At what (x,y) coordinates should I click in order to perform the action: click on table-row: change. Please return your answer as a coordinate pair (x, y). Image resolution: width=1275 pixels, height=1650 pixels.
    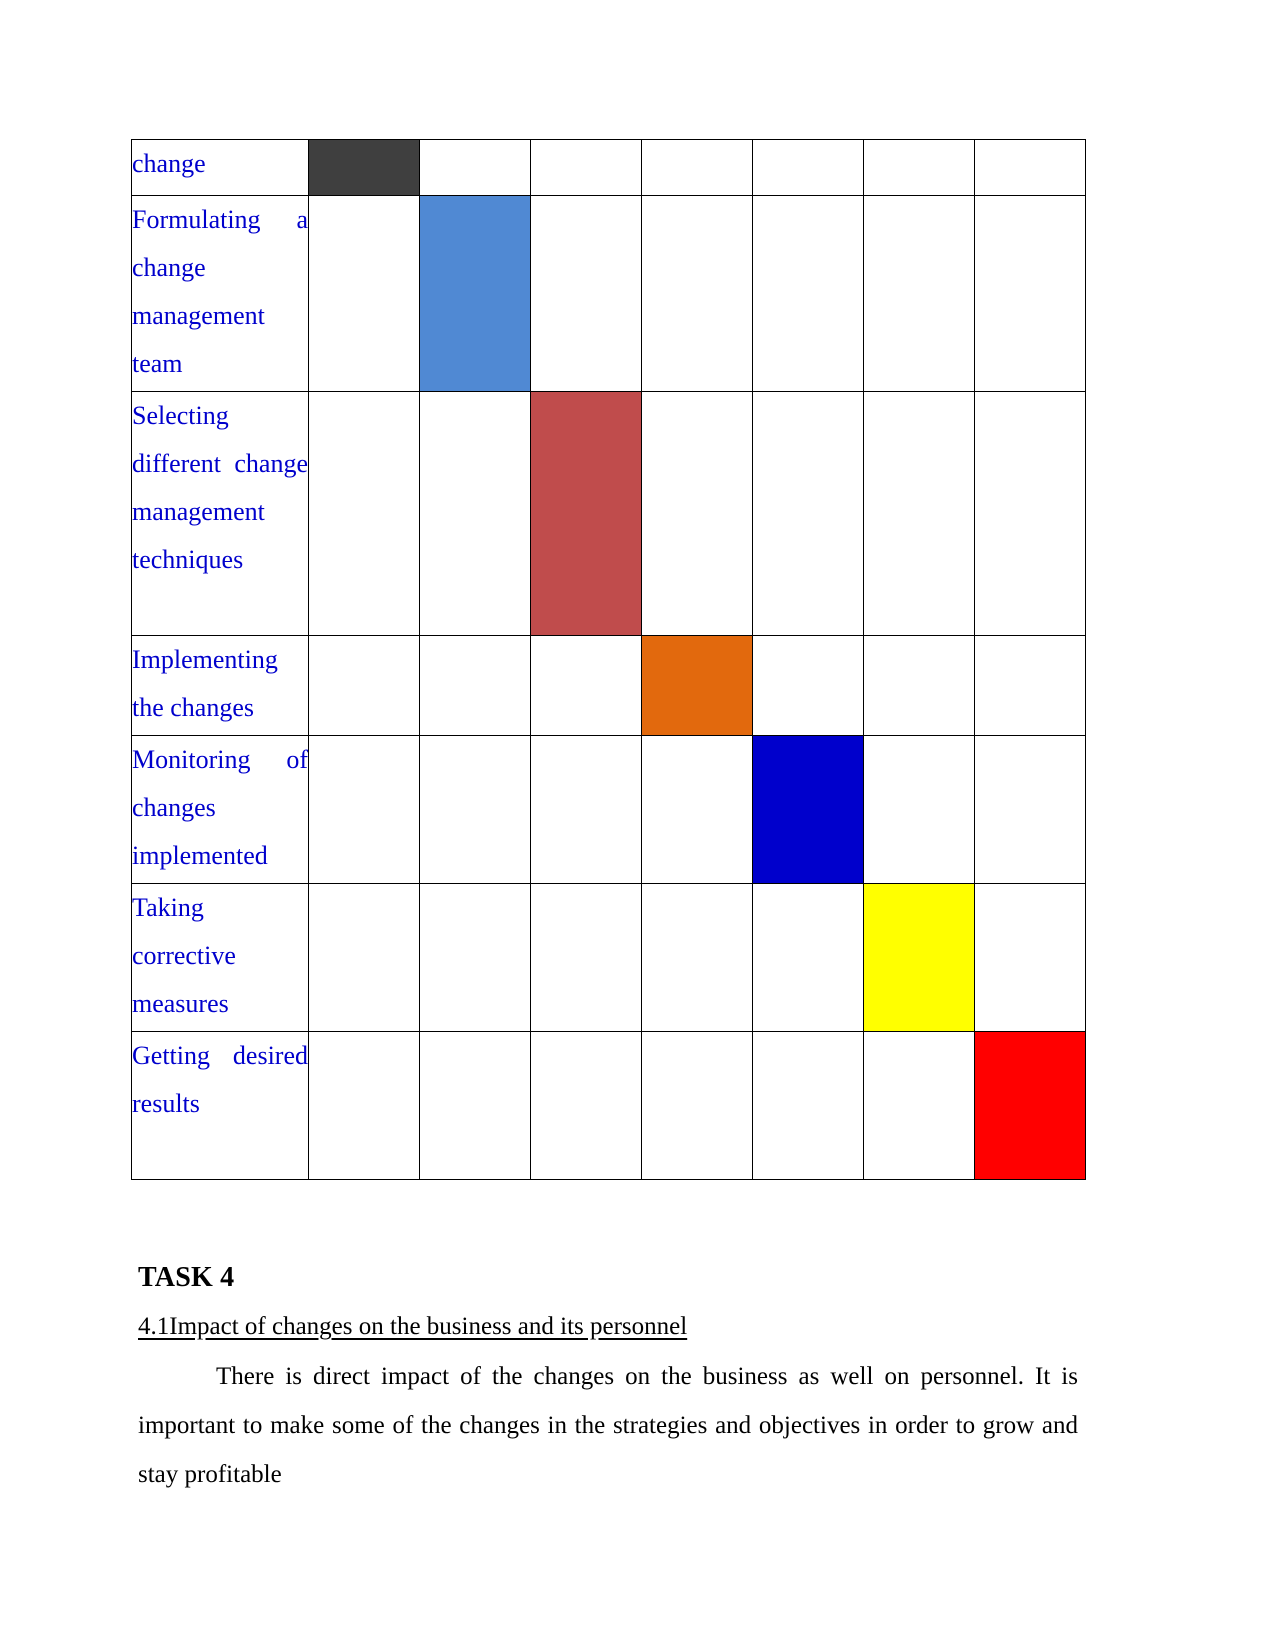
    Looking at the image, I should click on (608, 167).